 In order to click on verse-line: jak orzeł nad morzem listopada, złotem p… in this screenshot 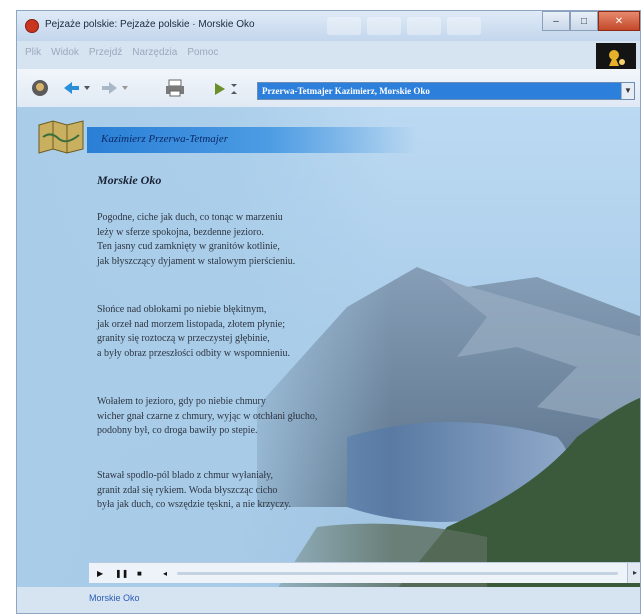, I will do `click(191, 324)`.